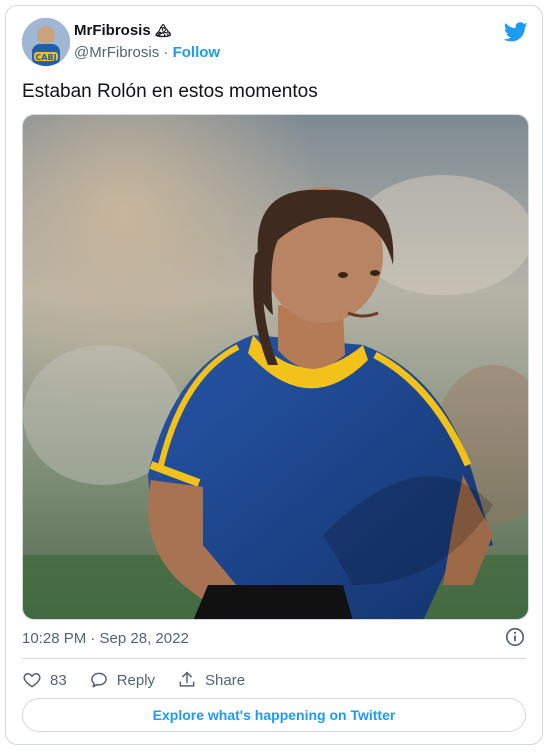 The height and width of the screenshot is (753, 550). I want to click on reply-icon, so click(98, 680).